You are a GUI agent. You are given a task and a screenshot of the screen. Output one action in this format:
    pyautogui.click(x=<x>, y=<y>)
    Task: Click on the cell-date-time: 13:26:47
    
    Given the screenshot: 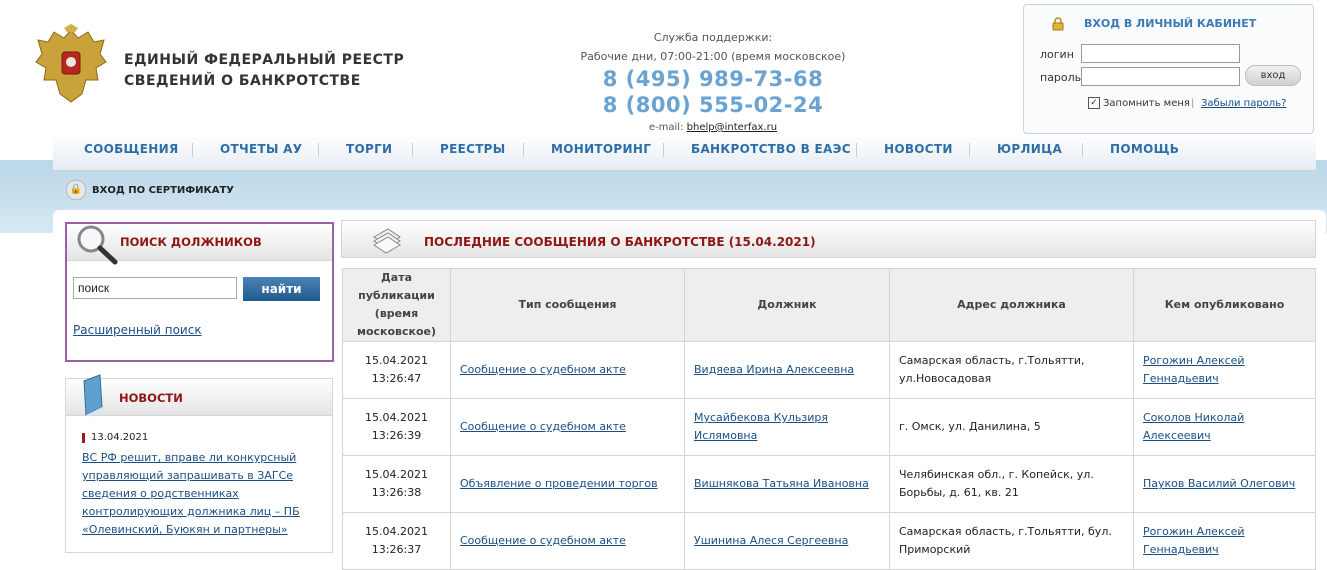 What is the action you would take?
    pyautogui.click(x=396, y=378)
    